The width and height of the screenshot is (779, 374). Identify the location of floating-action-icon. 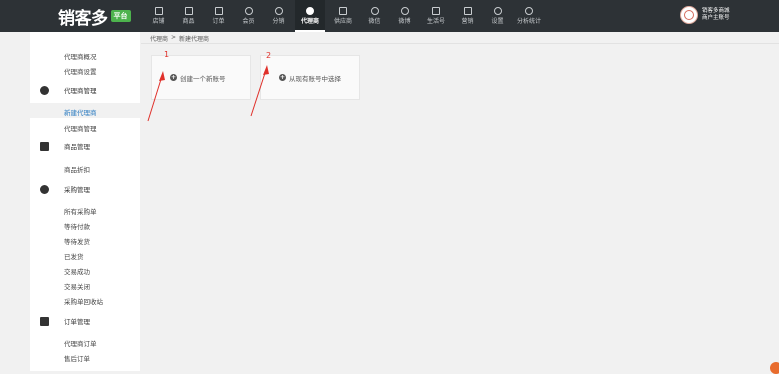
(774, 368).